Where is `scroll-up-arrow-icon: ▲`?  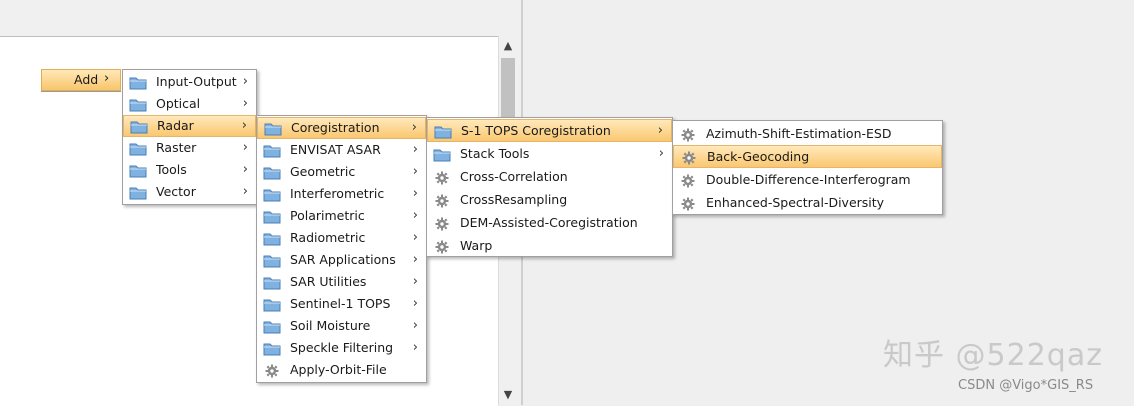 scroll-up-arrow-icon: ▲ is located at coordinates (508, 46).